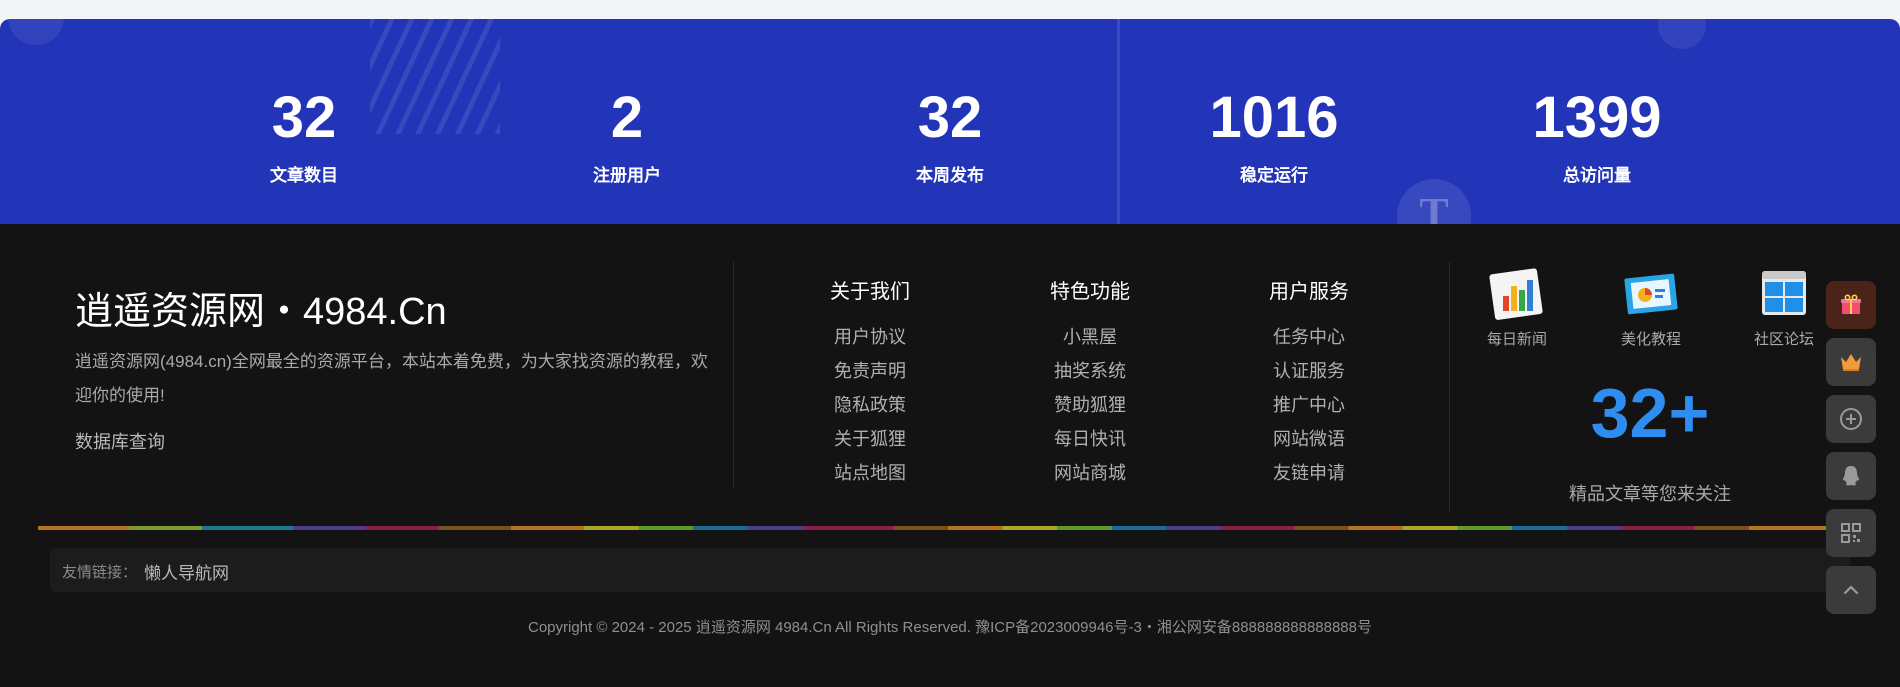  What do you see at coordinates (1274, 117) in the screenshot?
I see `stat-value: 1016` at bounding box center [1274, 117].